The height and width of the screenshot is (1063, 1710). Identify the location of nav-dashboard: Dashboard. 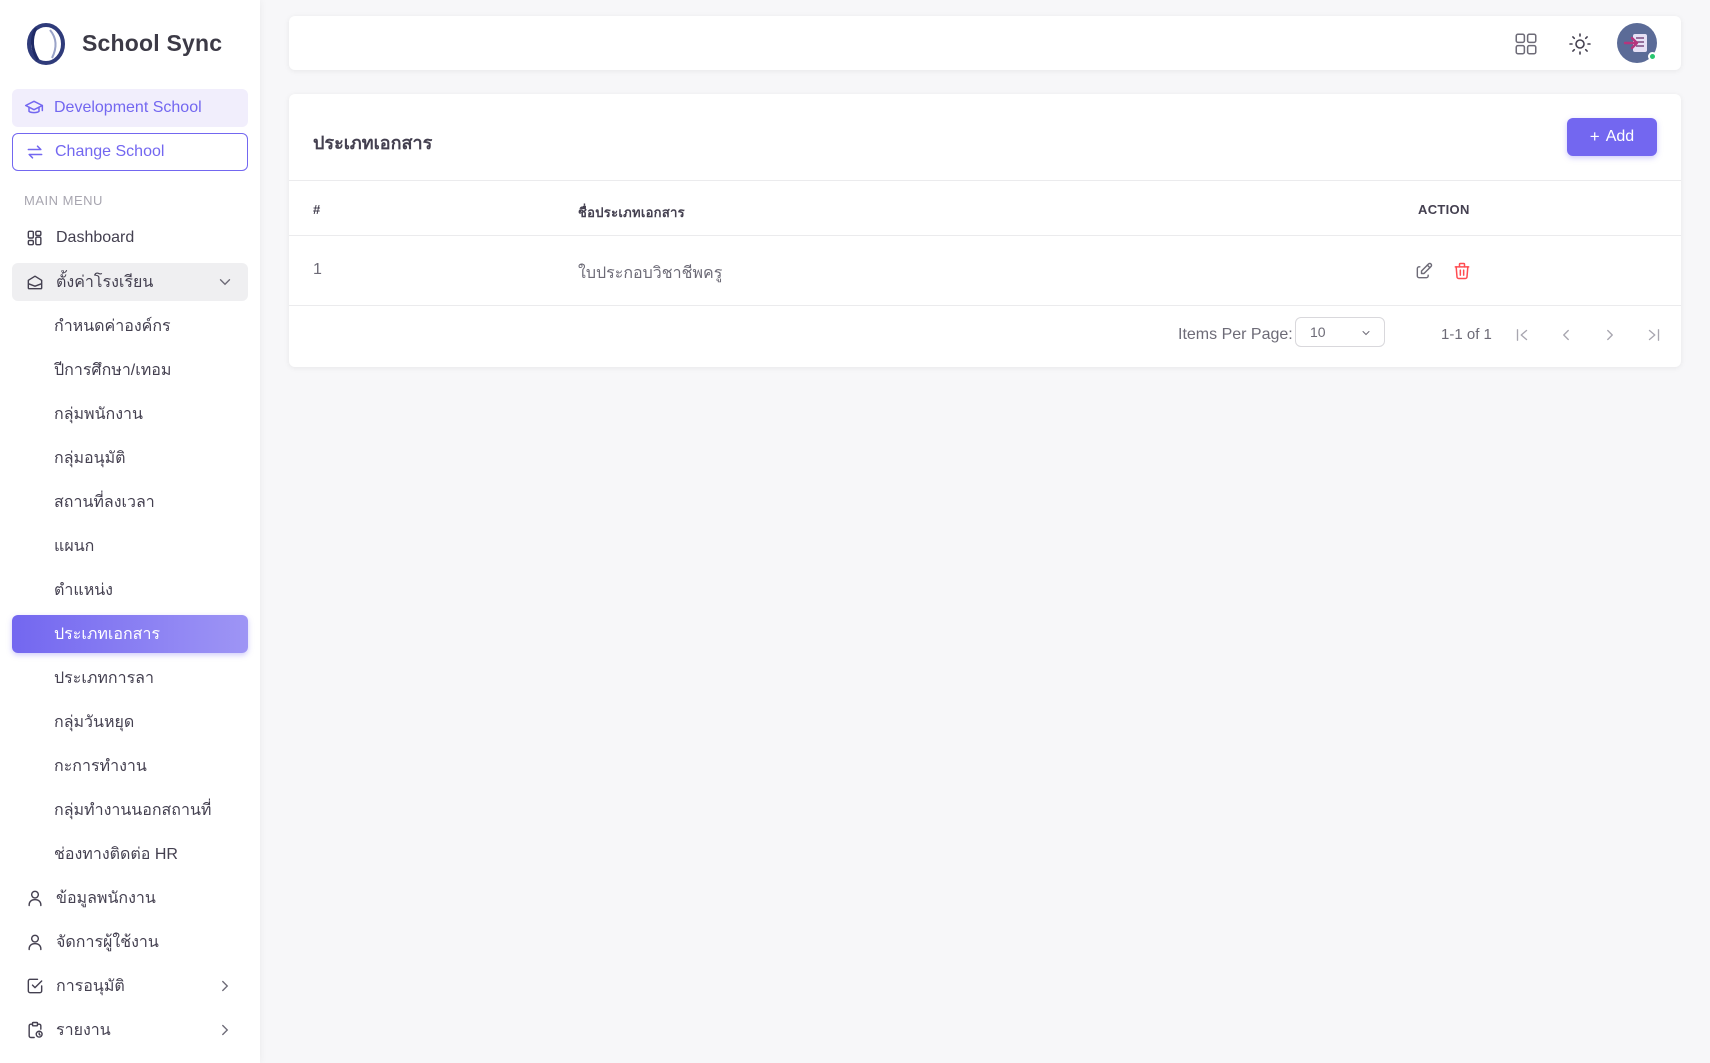
(130, 238).